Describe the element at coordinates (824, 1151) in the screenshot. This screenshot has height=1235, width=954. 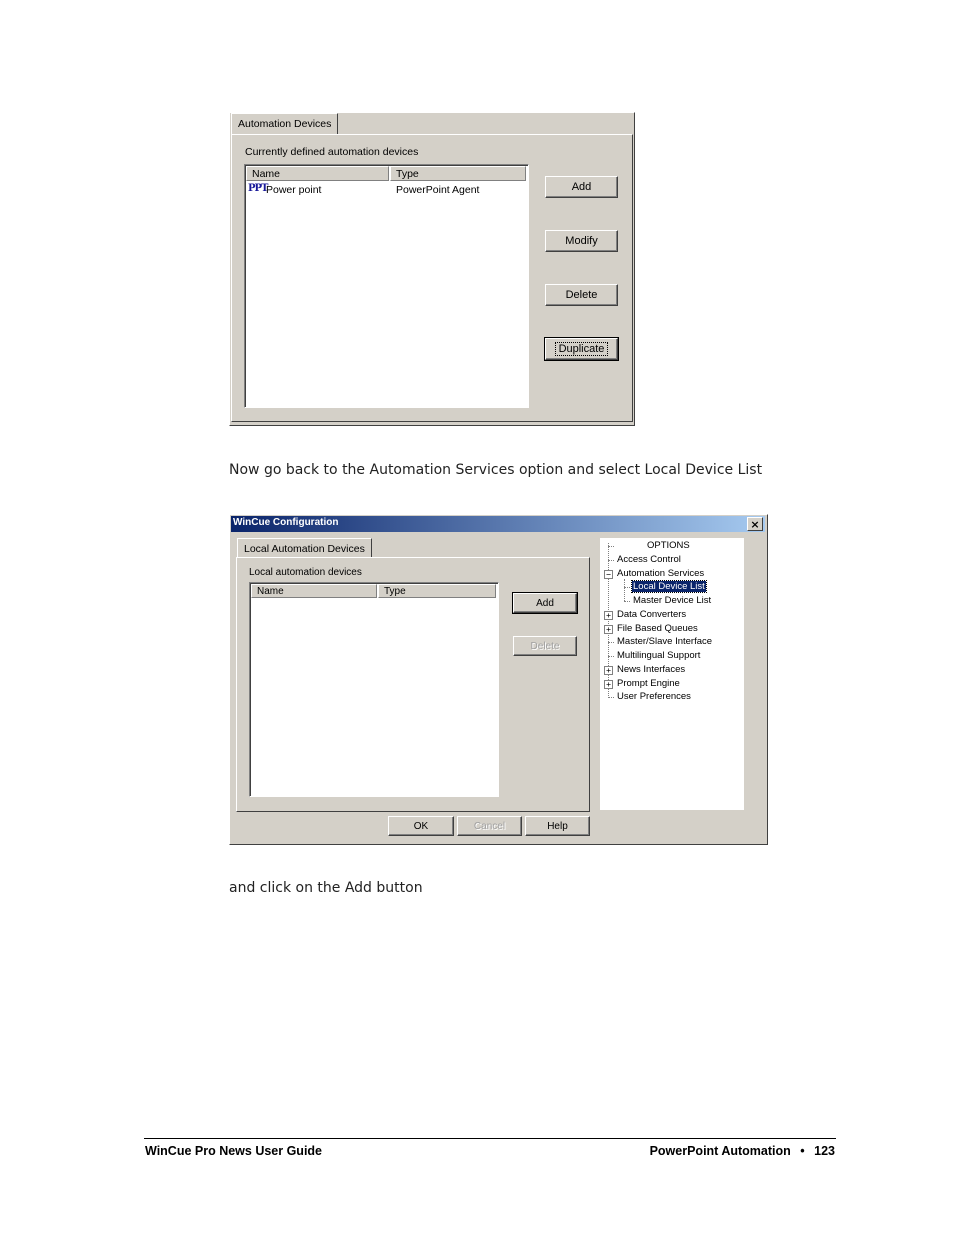
I see `page-number: 123` at that location.